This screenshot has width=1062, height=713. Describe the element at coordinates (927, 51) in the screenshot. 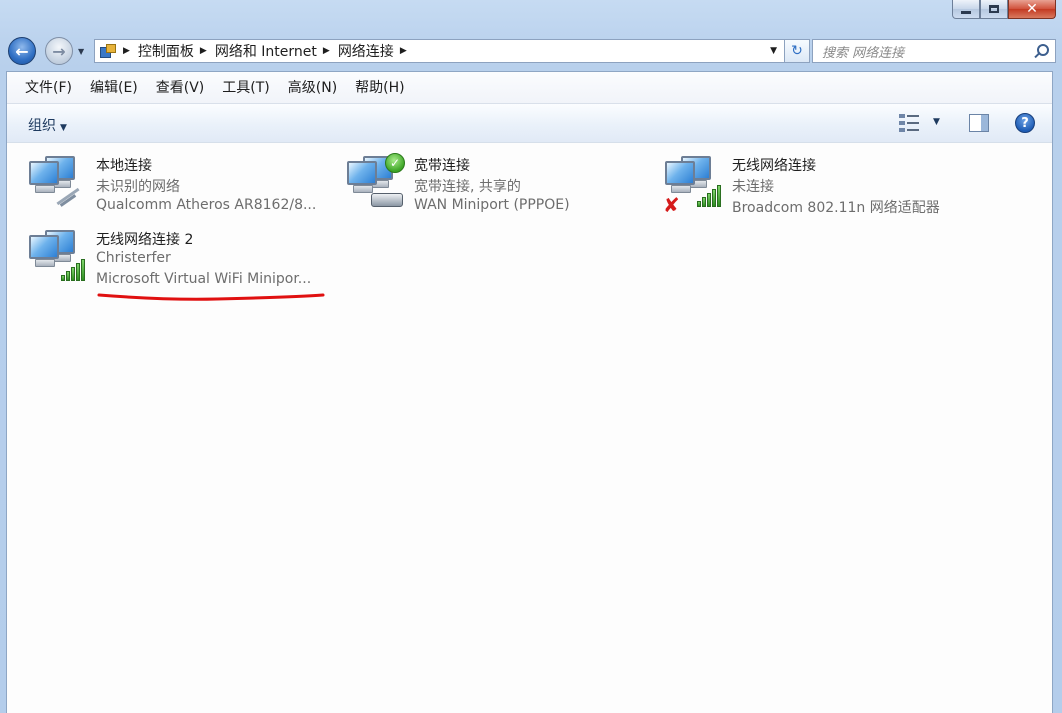

I see `search-input: 搜索 网络连接` at that location.